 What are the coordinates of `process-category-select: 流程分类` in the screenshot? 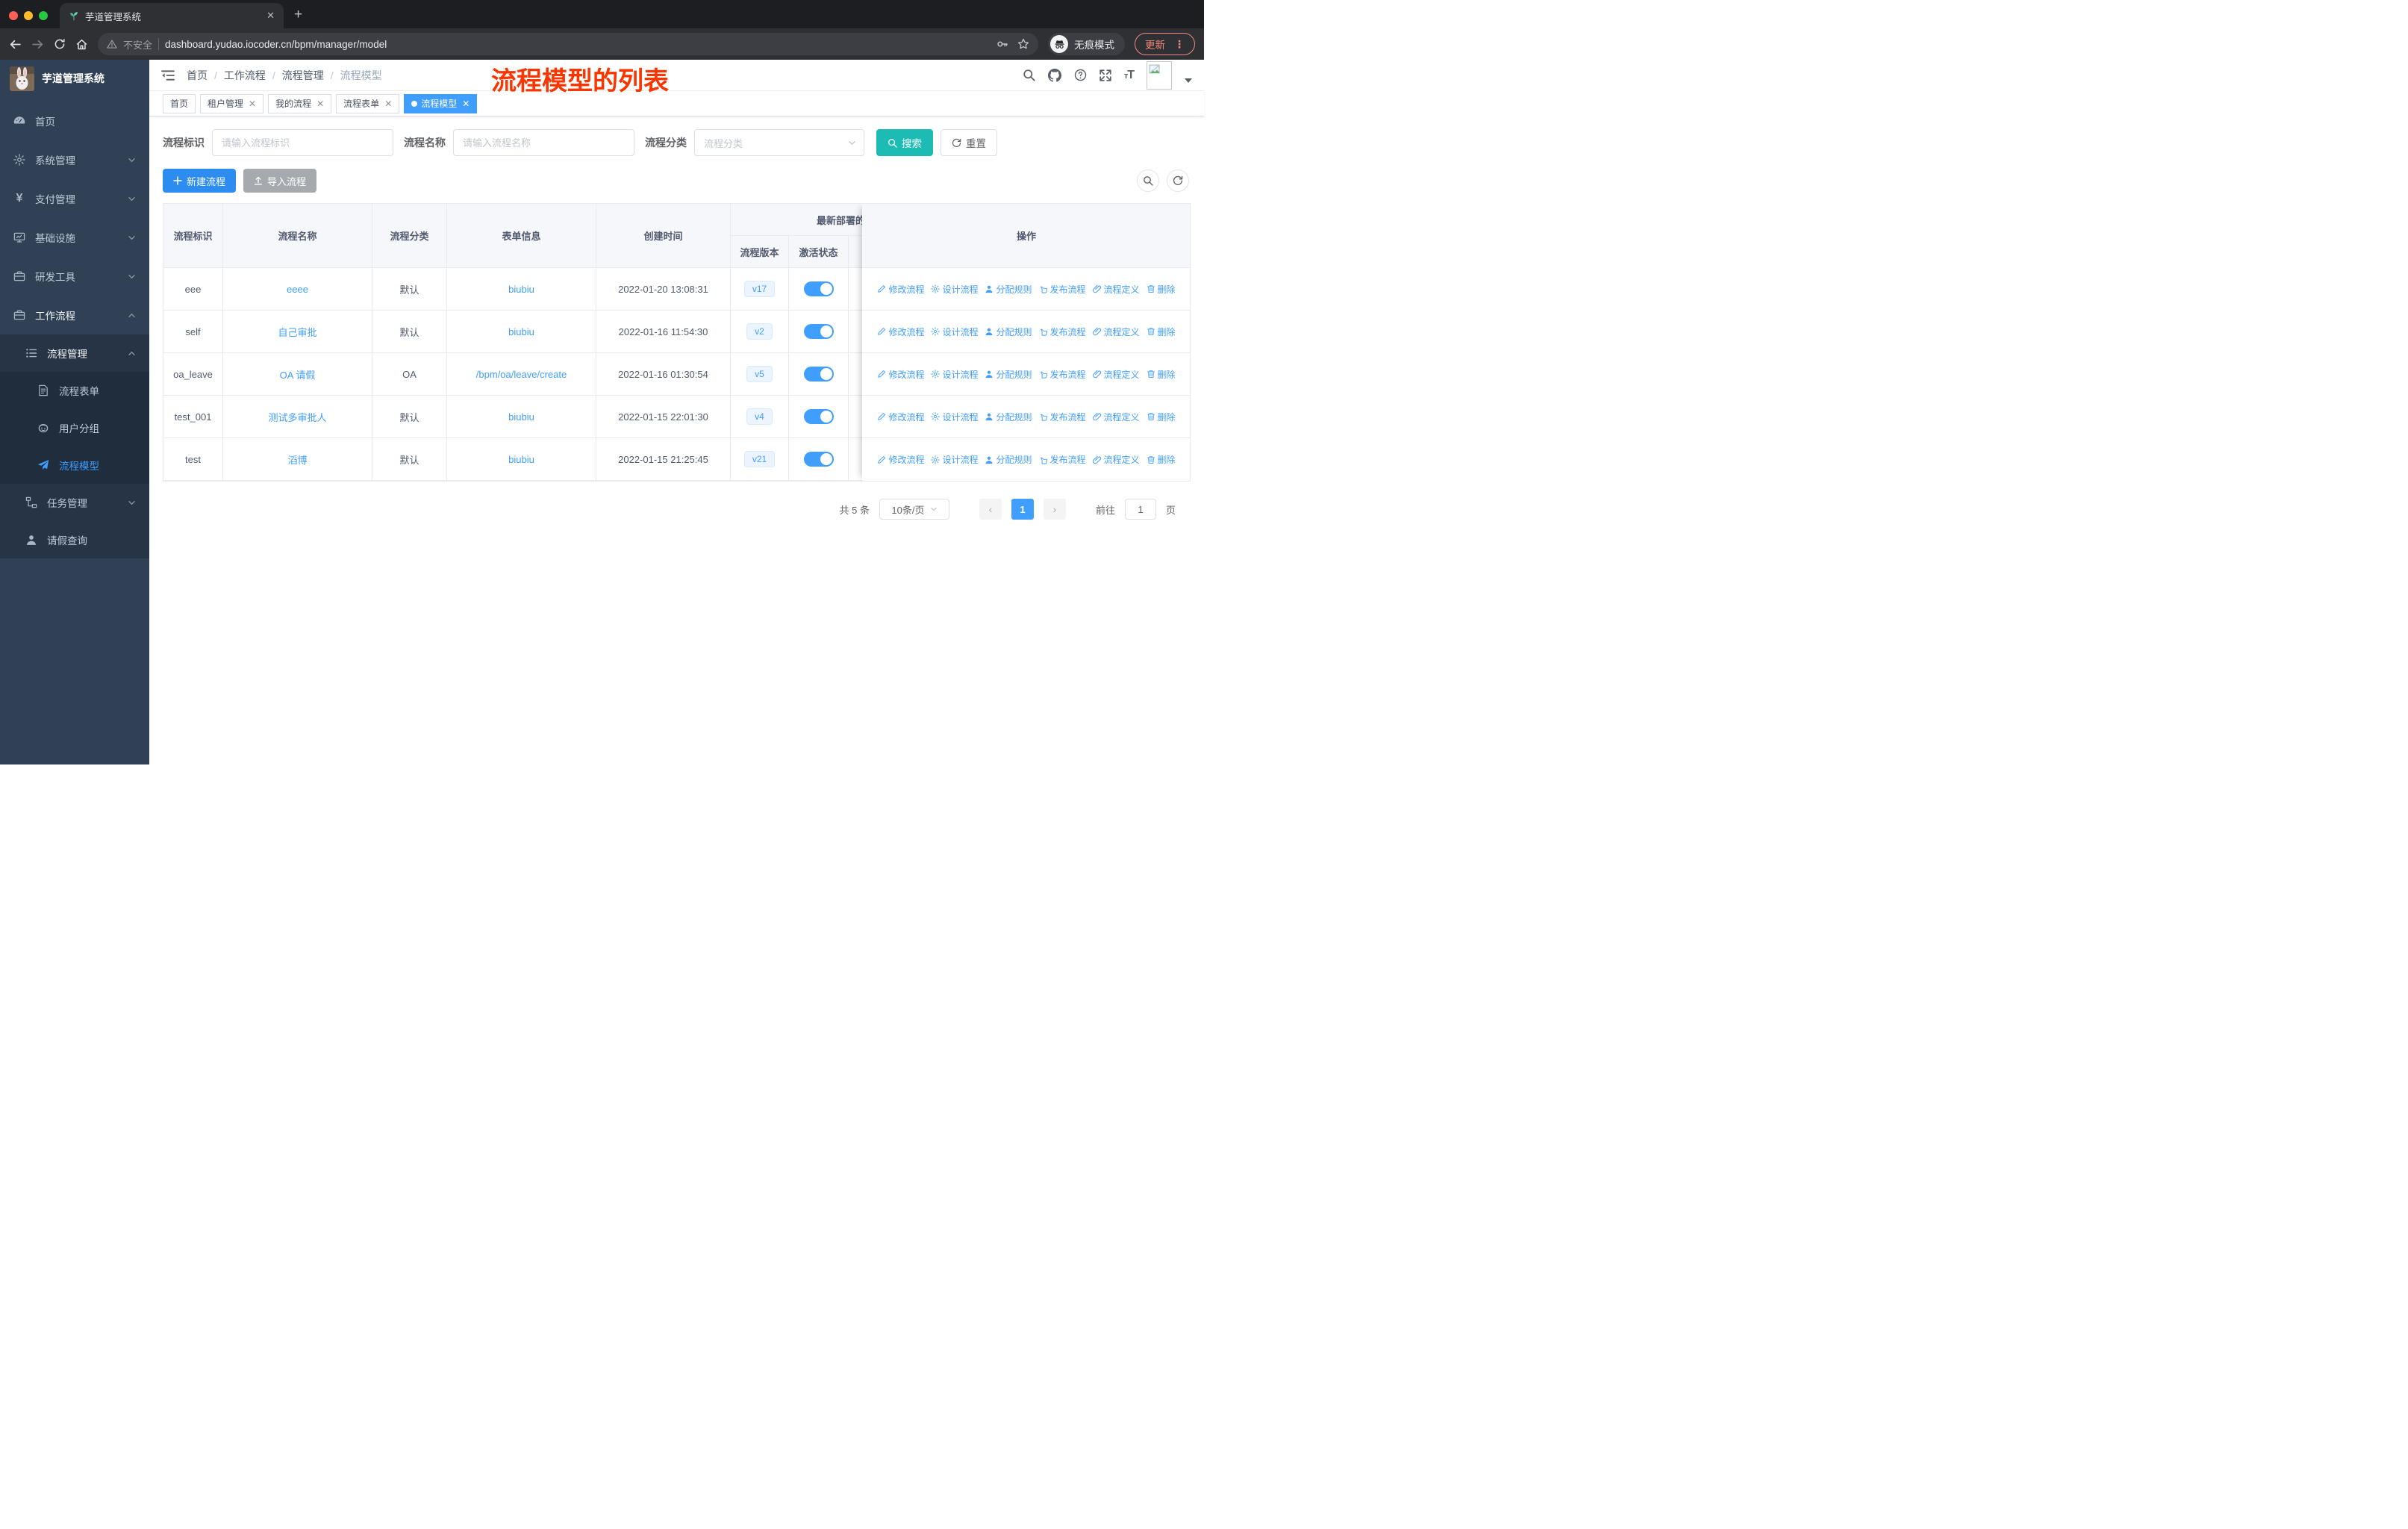 It's located at (779, 142).